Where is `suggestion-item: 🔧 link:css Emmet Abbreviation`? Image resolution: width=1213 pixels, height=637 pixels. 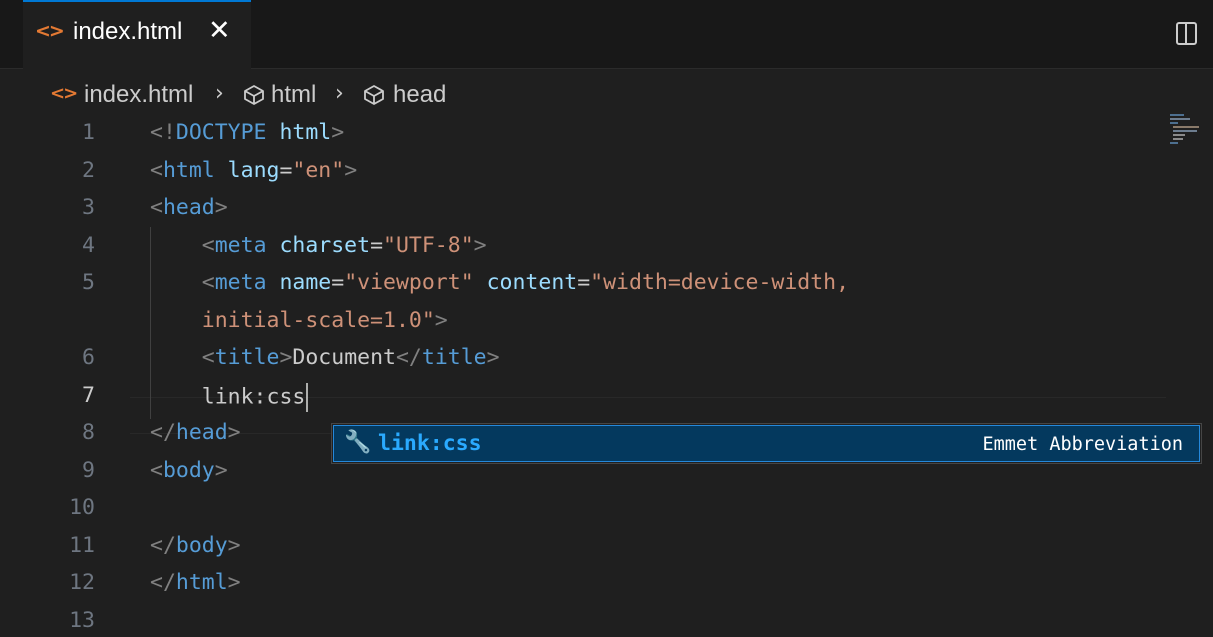
suggestion-item: 🔧 link:css Emmet Abbreviation is located at coordinates (766, 443).